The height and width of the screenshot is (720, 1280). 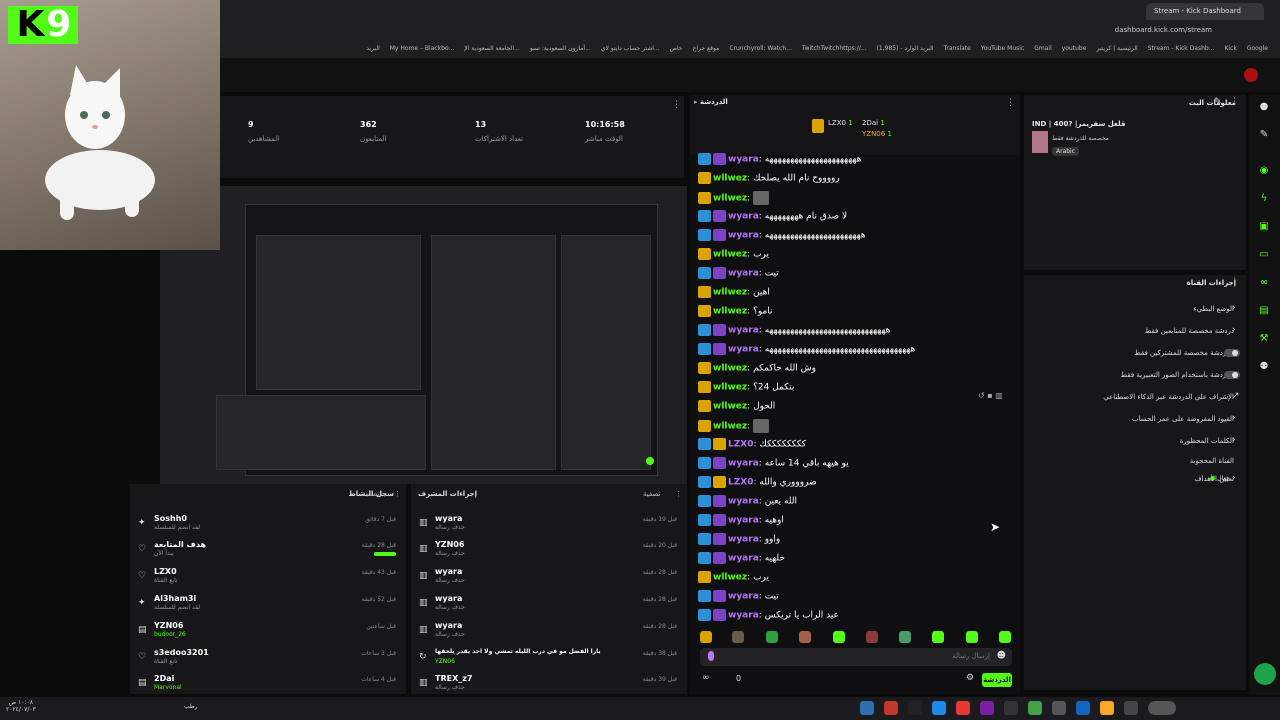 I want to click on camera-icon: ◉, so click(x=1264, y=172).